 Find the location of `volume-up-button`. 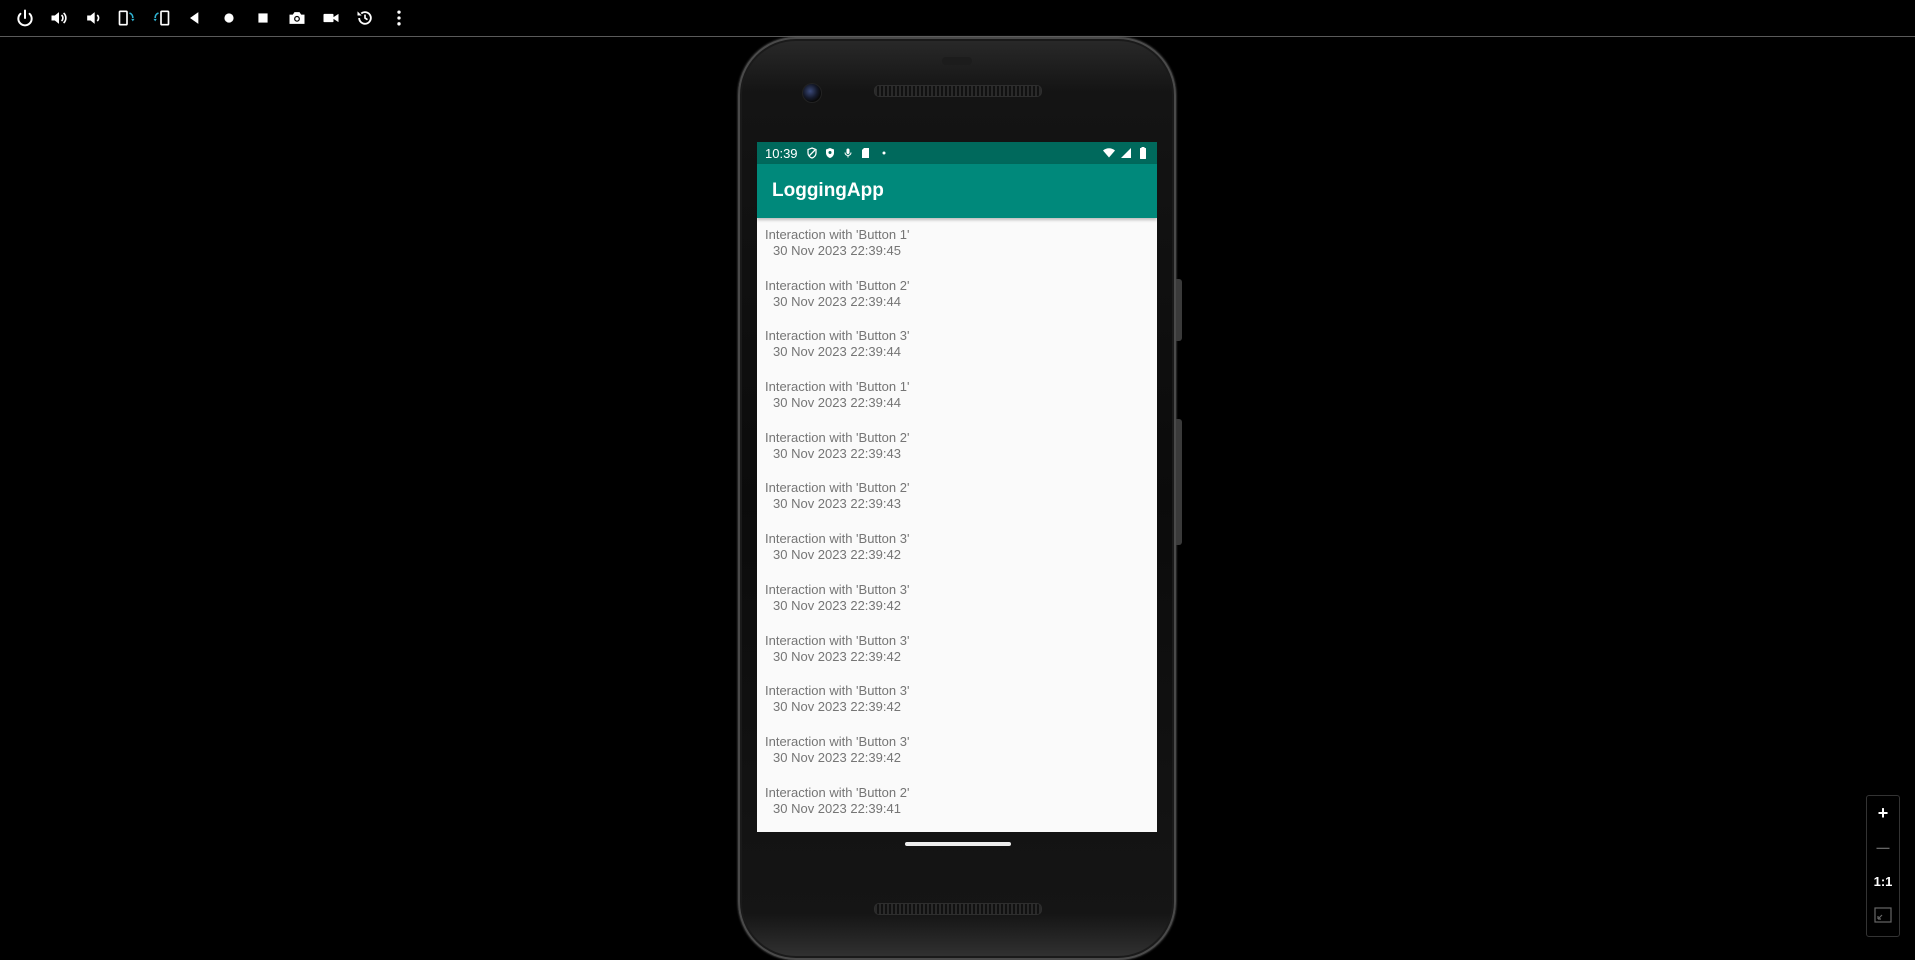

volume-up-button is located at coordinates (59, 18).